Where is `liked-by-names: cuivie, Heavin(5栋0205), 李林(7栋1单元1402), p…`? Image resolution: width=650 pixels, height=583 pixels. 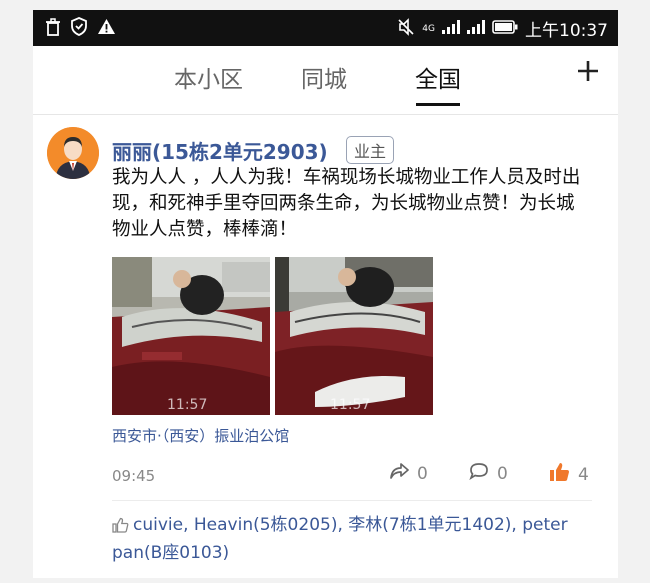
liked-by-names: cuivie, Heavin(5栋0205), 李林(7栋1单元1402), p… is located at coordinates (340, 539).